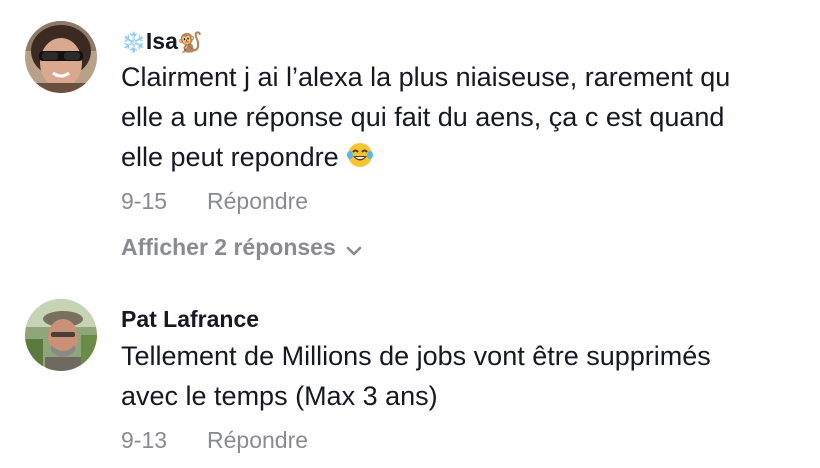  What do you see at coordinates (228, 247) in the screenshot?
I see `view-replies-label: Afficher 2 réponses` at bounding box center [228, 247].